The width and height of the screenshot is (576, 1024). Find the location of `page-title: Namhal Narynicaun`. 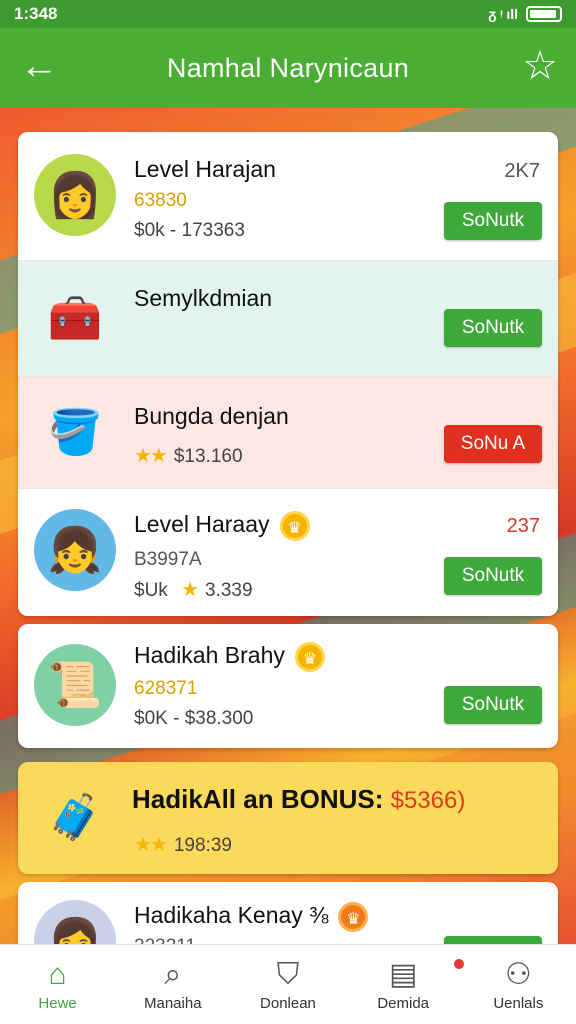

page-title: Namhal Narynicaun is located at coordinates (288, 67).